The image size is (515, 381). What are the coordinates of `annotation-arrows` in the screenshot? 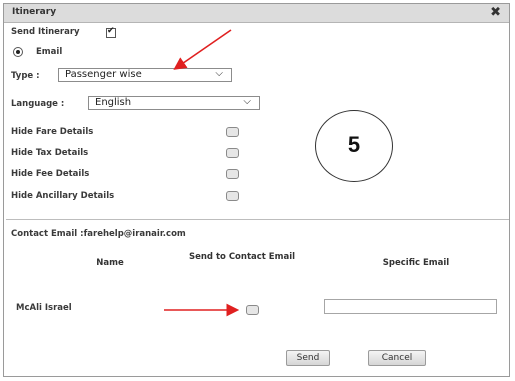 It's located at (202, 173).